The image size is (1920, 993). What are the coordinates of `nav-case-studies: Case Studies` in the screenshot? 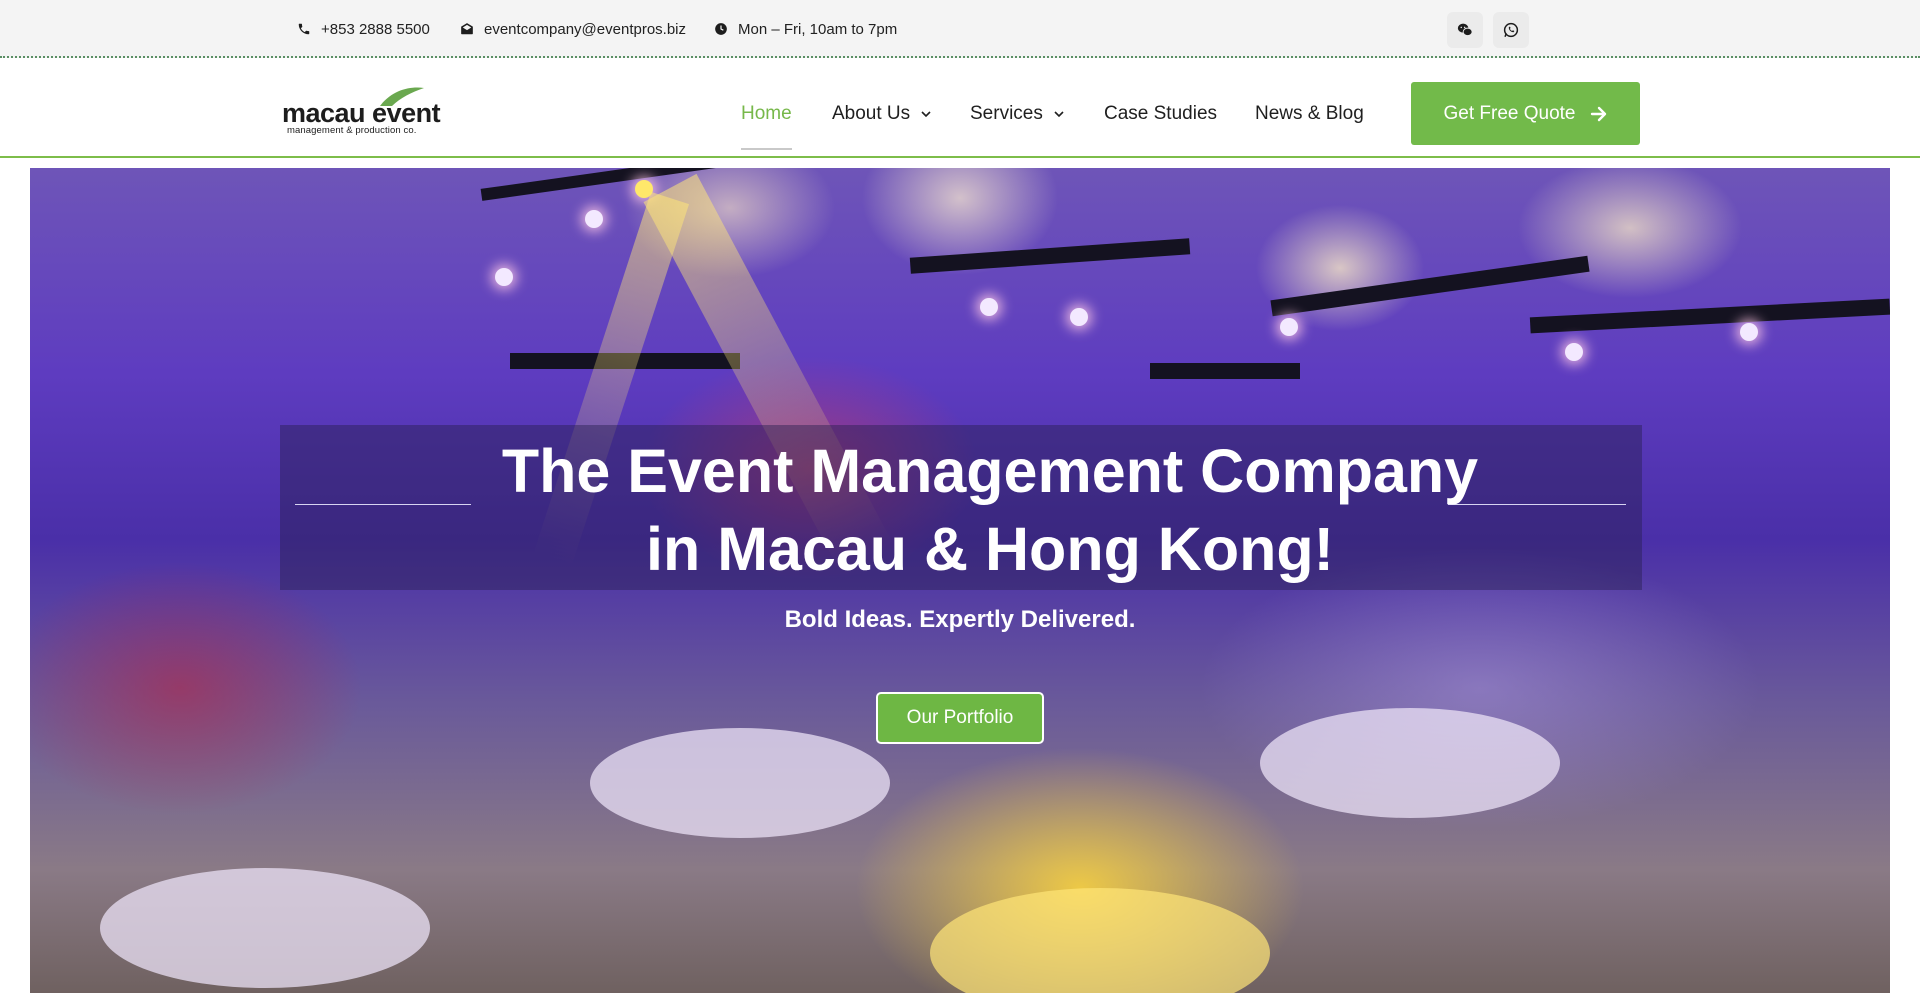 It's located at (1160, 114).